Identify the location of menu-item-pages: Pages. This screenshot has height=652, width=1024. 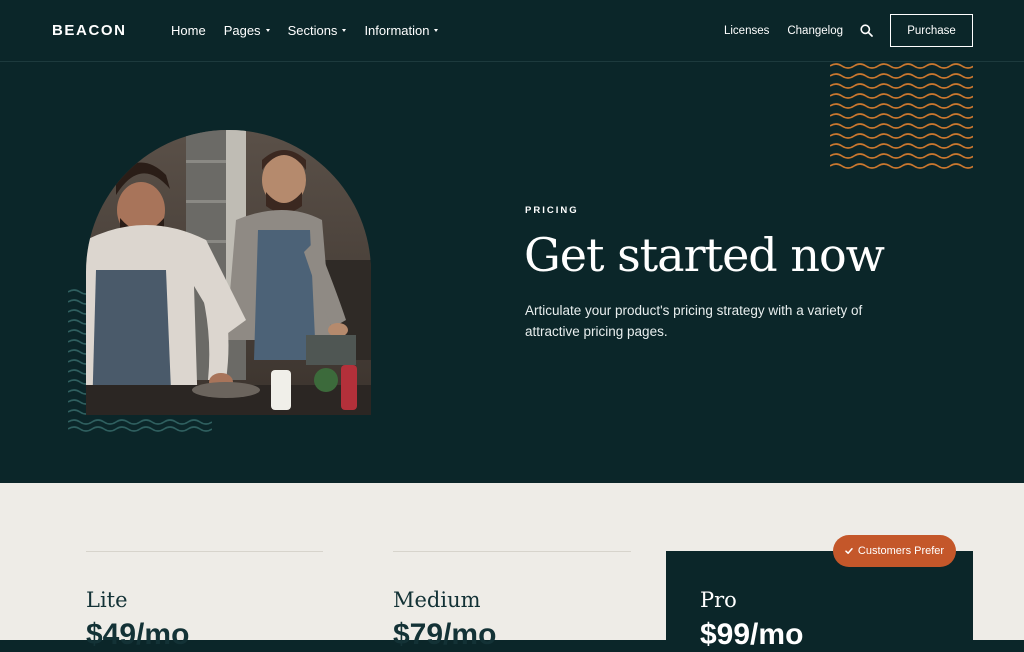
(247, 30).